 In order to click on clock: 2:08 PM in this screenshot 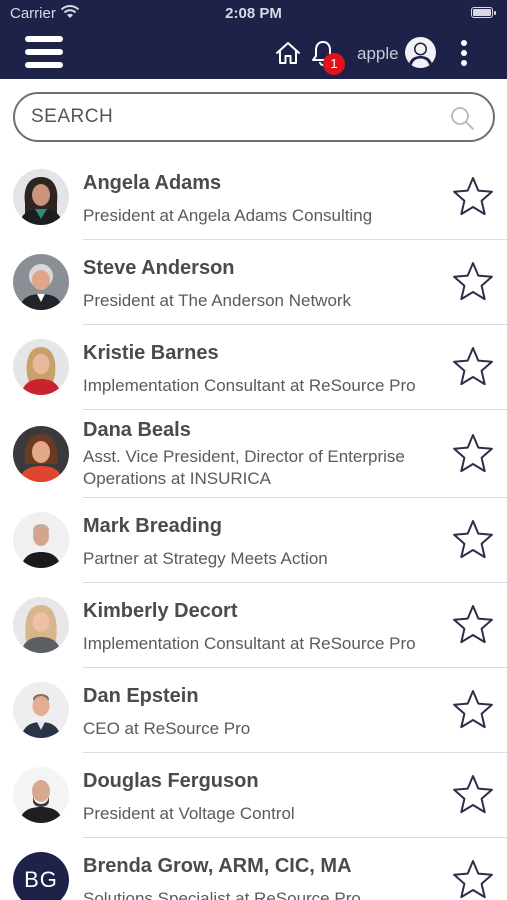, I will do `click(253, 13)`.